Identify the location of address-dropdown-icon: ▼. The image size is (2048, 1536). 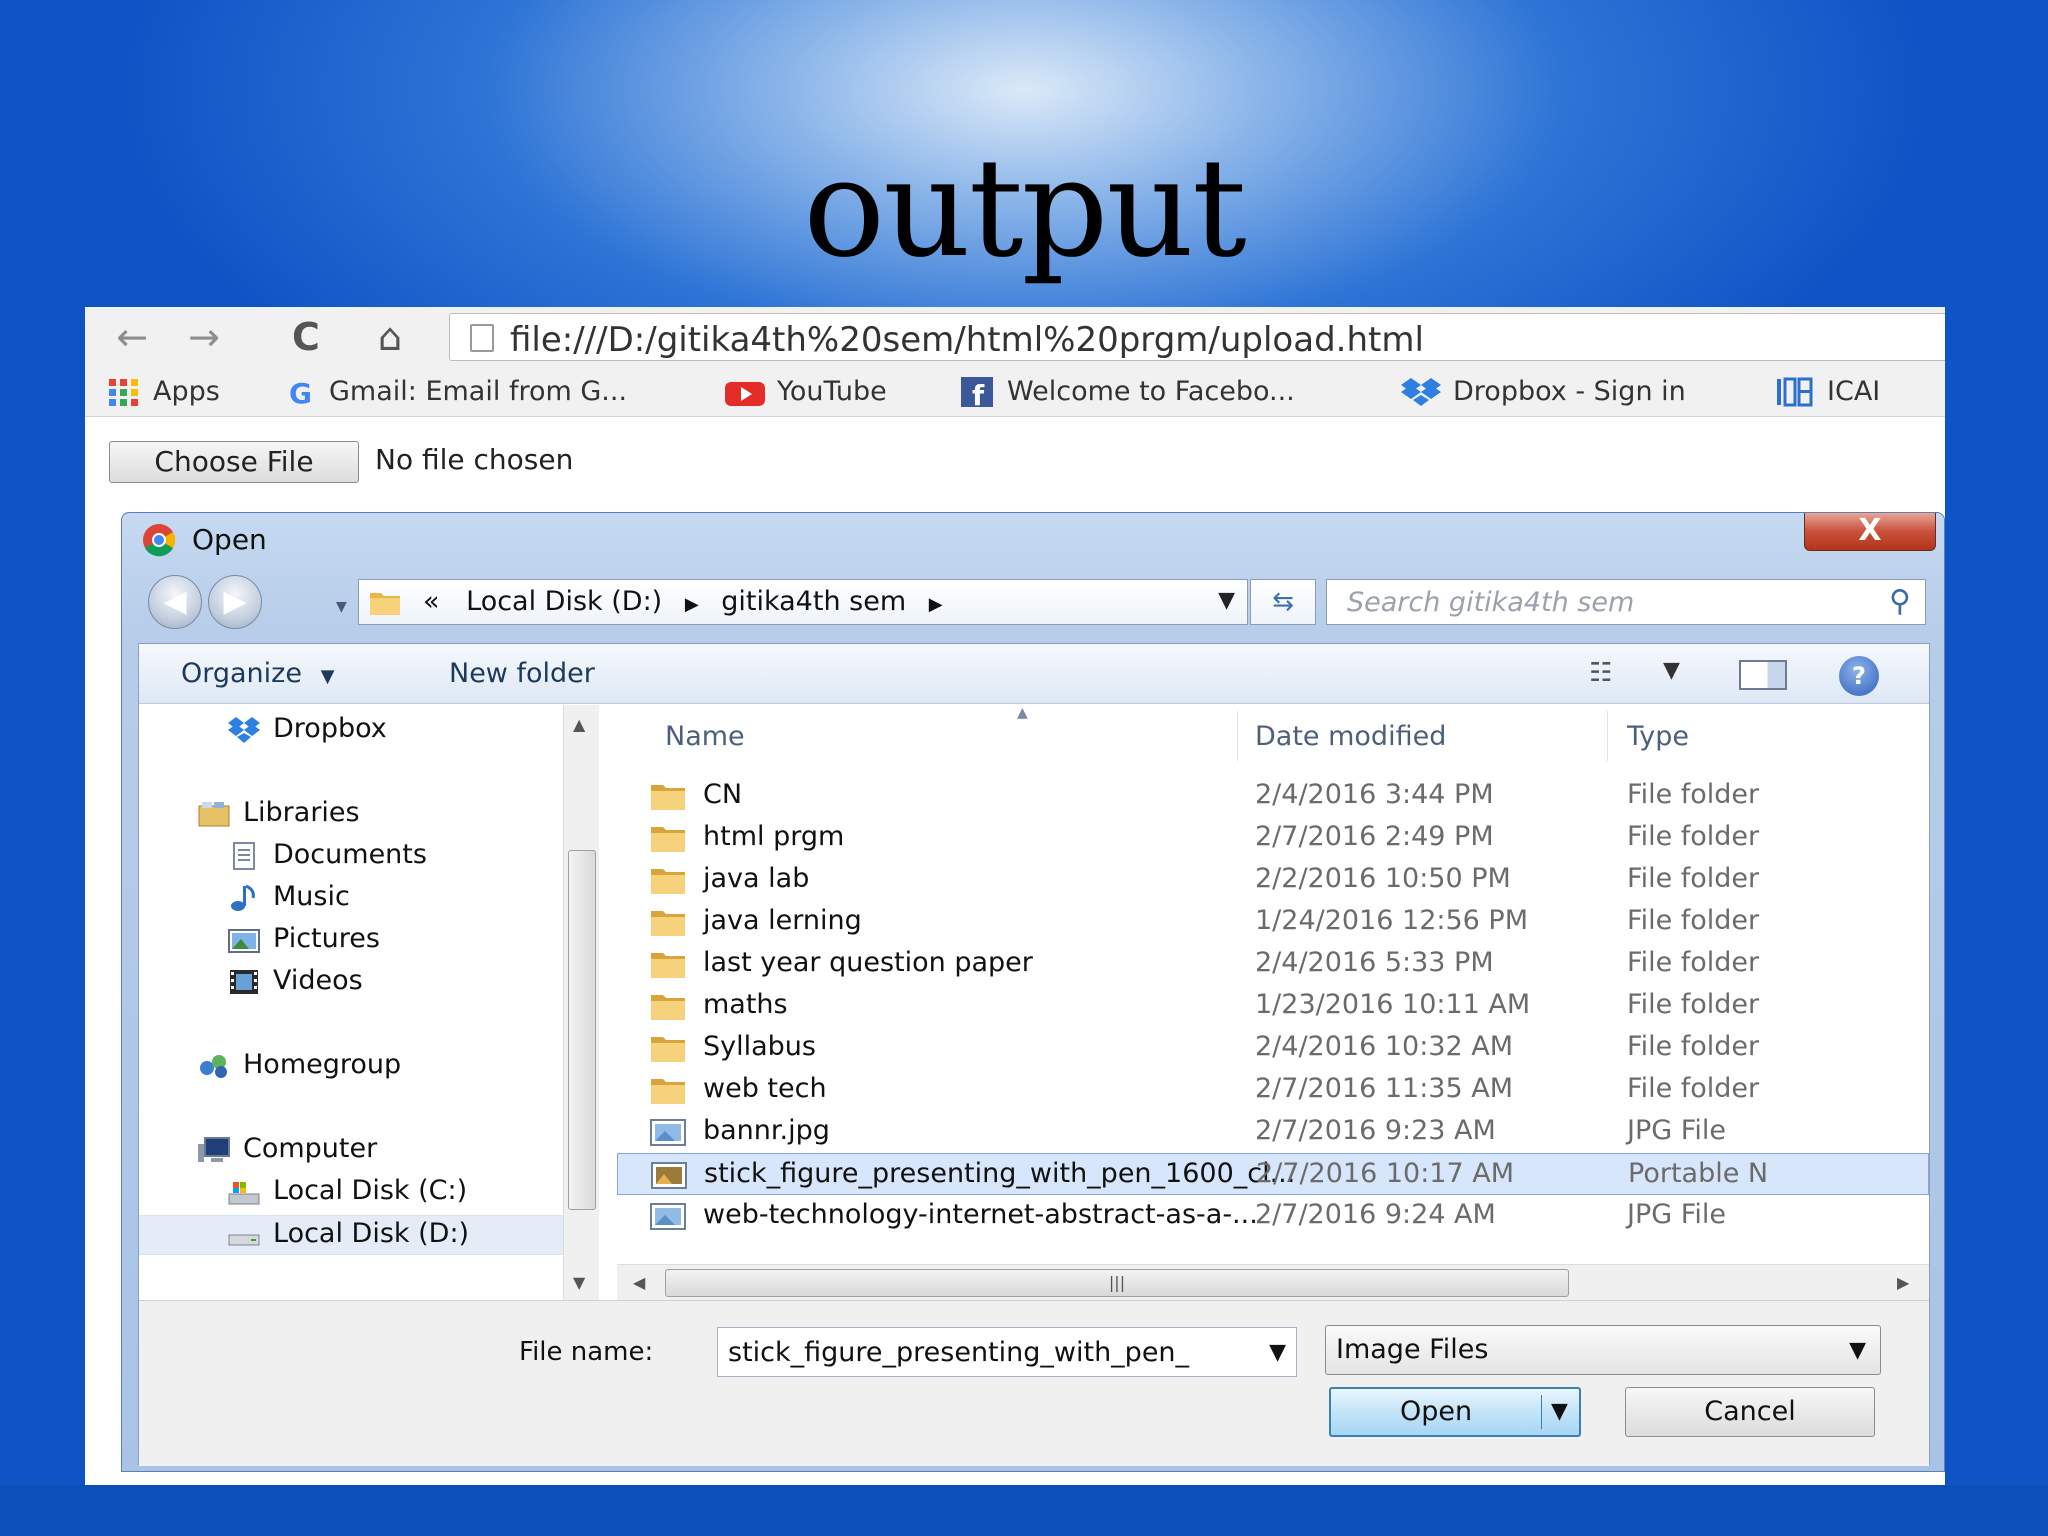
(1226, 600).